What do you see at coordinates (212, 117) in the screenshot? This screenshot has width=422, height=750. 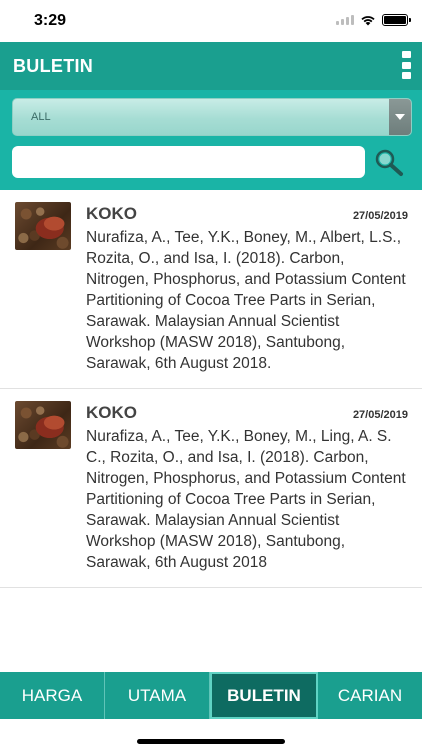 I see `category-dropdown: ALL` at bounding box center [212, 117].